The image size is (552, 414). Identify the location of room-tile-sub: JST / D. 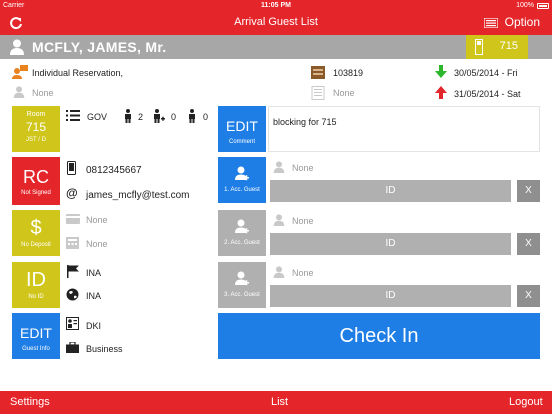
(36, 140).